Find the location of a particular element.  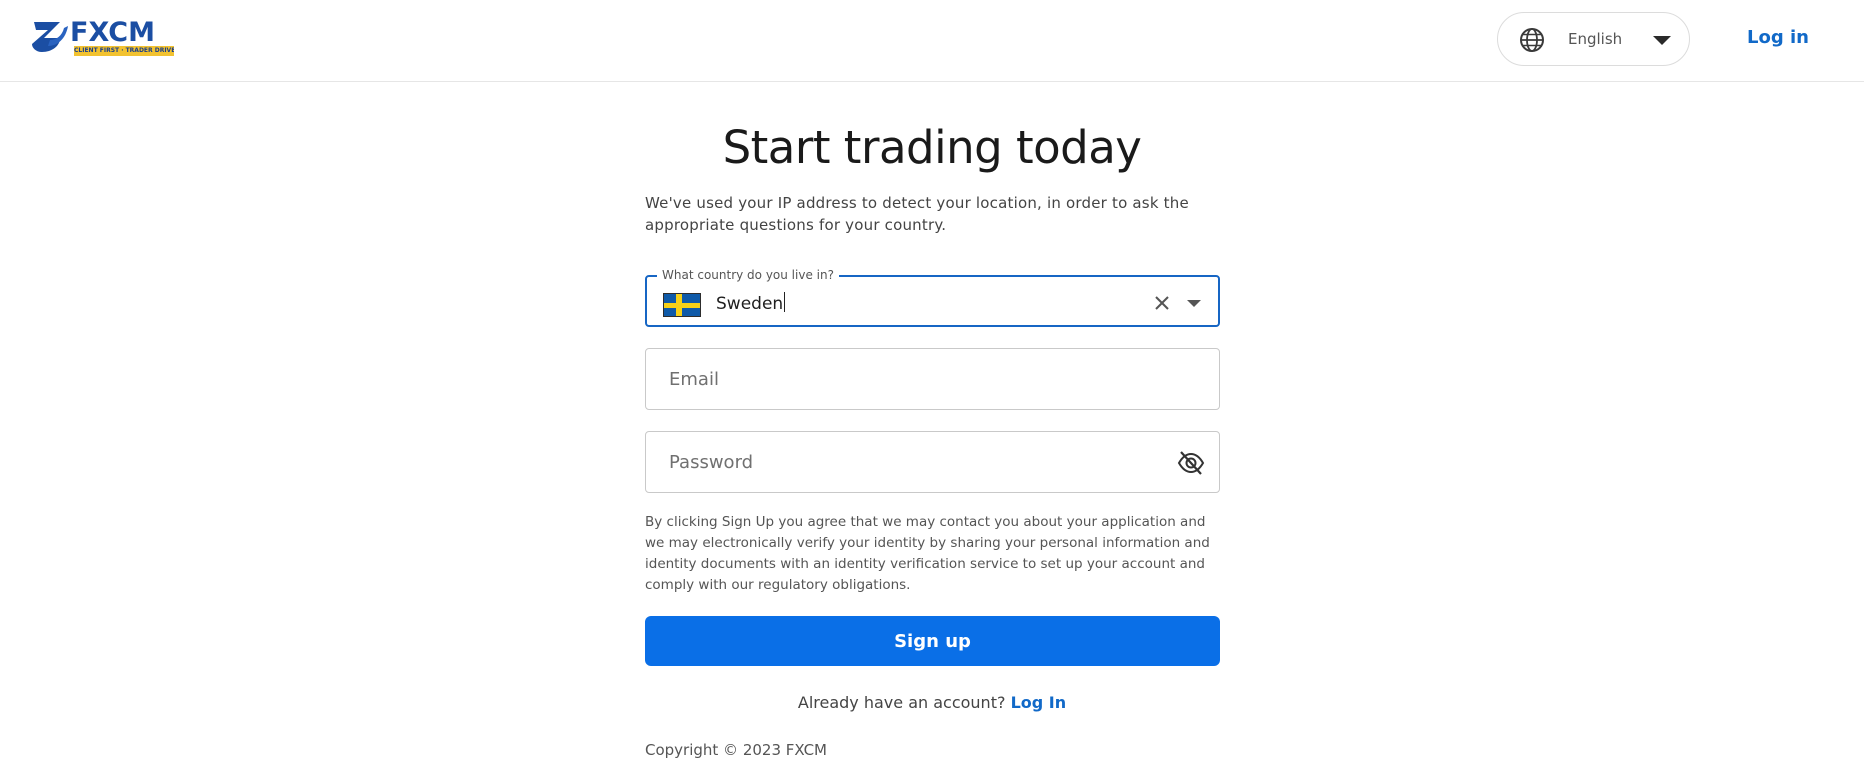

login-prompt: Already have an account? Log In is located at coordinates (932, 703).